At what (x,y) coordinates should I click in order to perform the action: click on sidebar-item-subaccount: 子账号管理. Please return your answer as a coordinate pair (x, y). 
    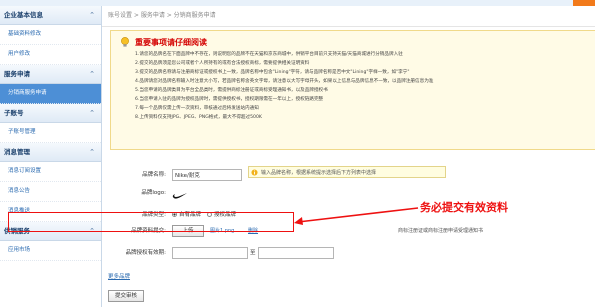
    Looking at the image, I should click on (50, 133).